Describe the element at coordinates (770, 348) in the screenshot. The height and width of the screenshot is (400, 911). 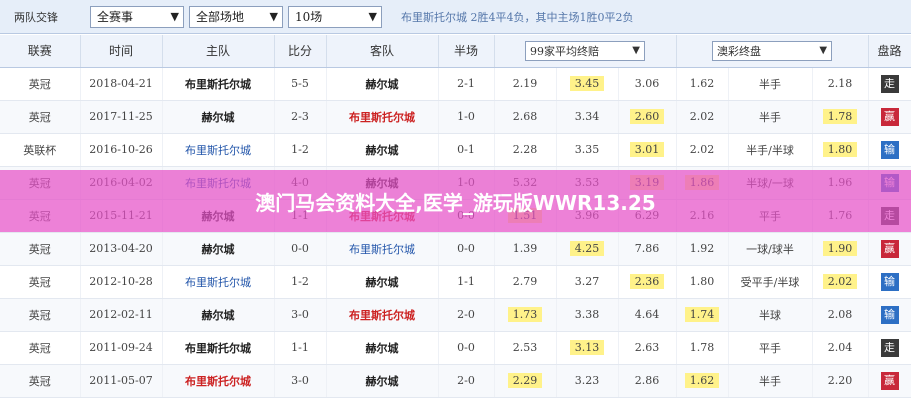
I see `handicap-line-cell: 平手` at that location.